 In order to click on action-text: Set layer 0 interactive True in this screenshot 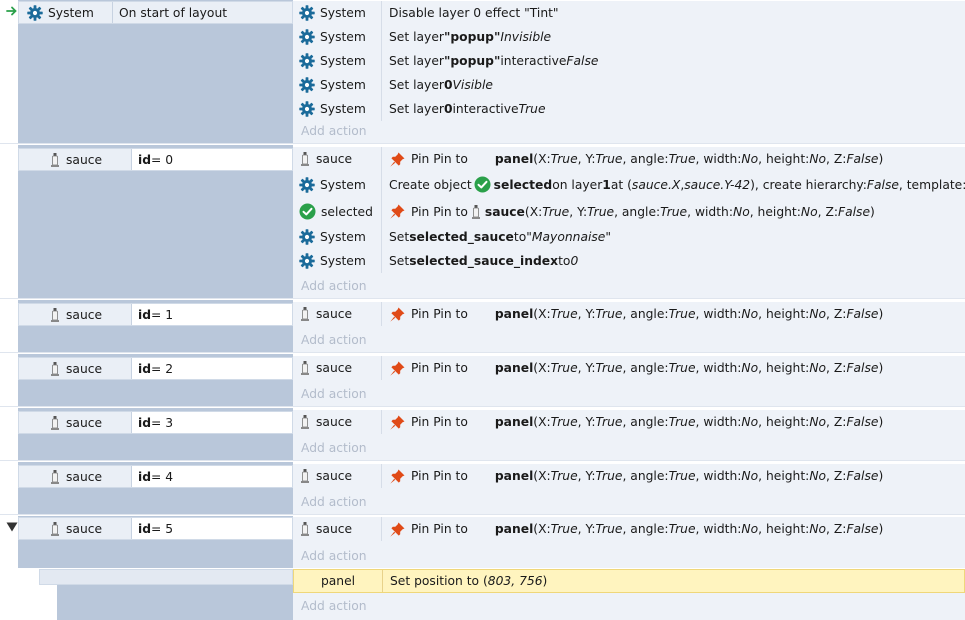, I will do `click(464, 109)`.